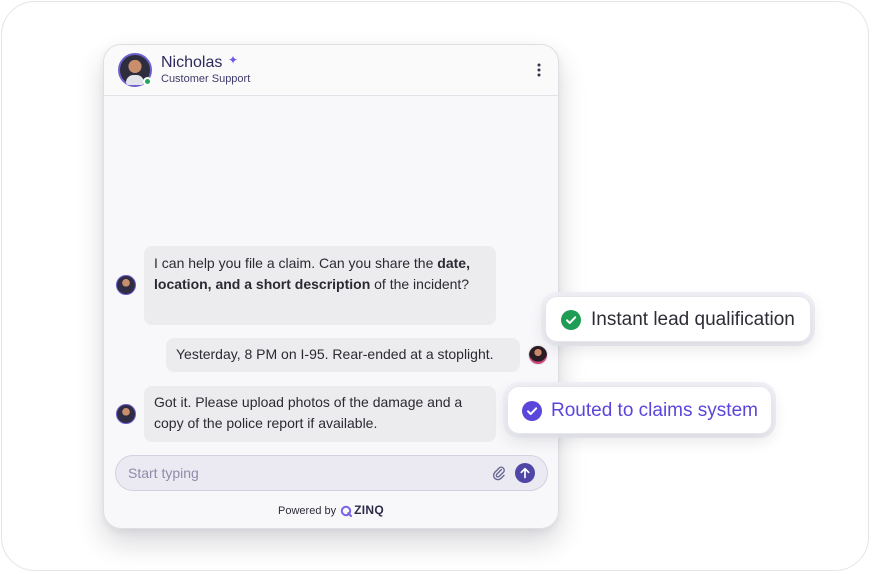  I want to click on attach-button, so click(499, 473).